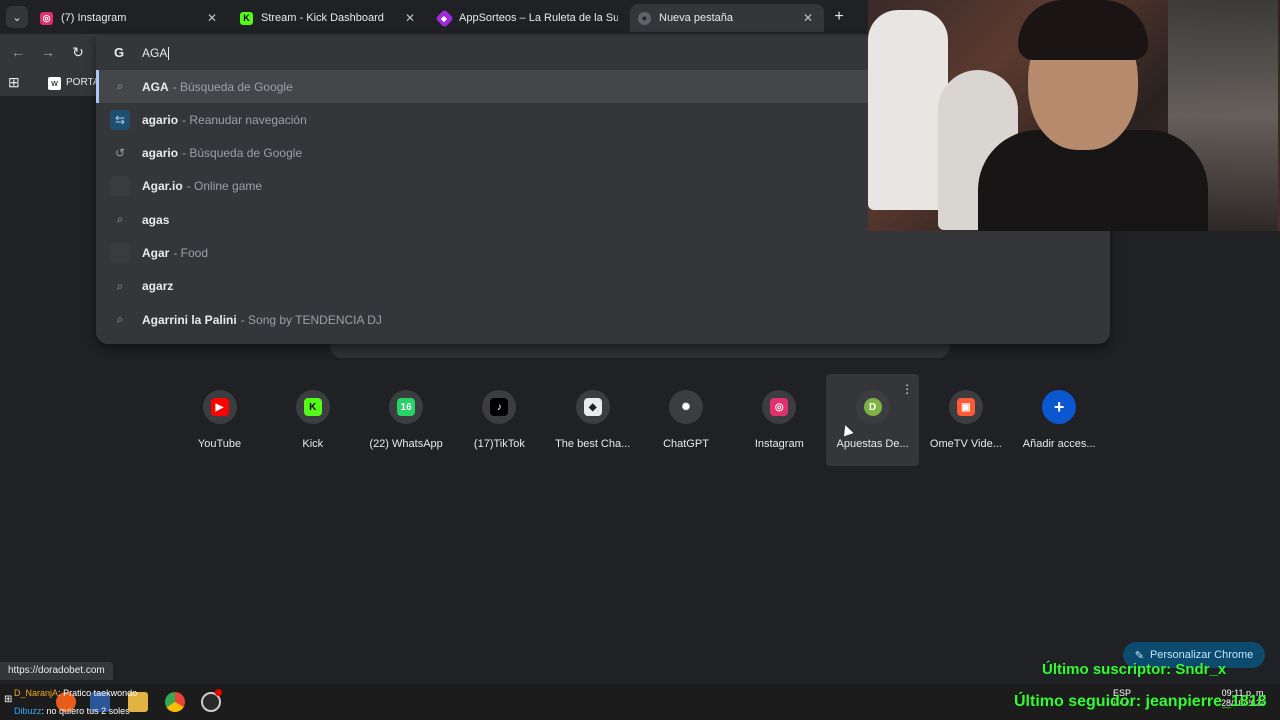 Image resolution: width=1280 pixels, height=720 pixels. What do you see at coordinates (175, 702) in the screenshot?
I see `chrome-taskbar-icon` at bounding box center [175, 702].